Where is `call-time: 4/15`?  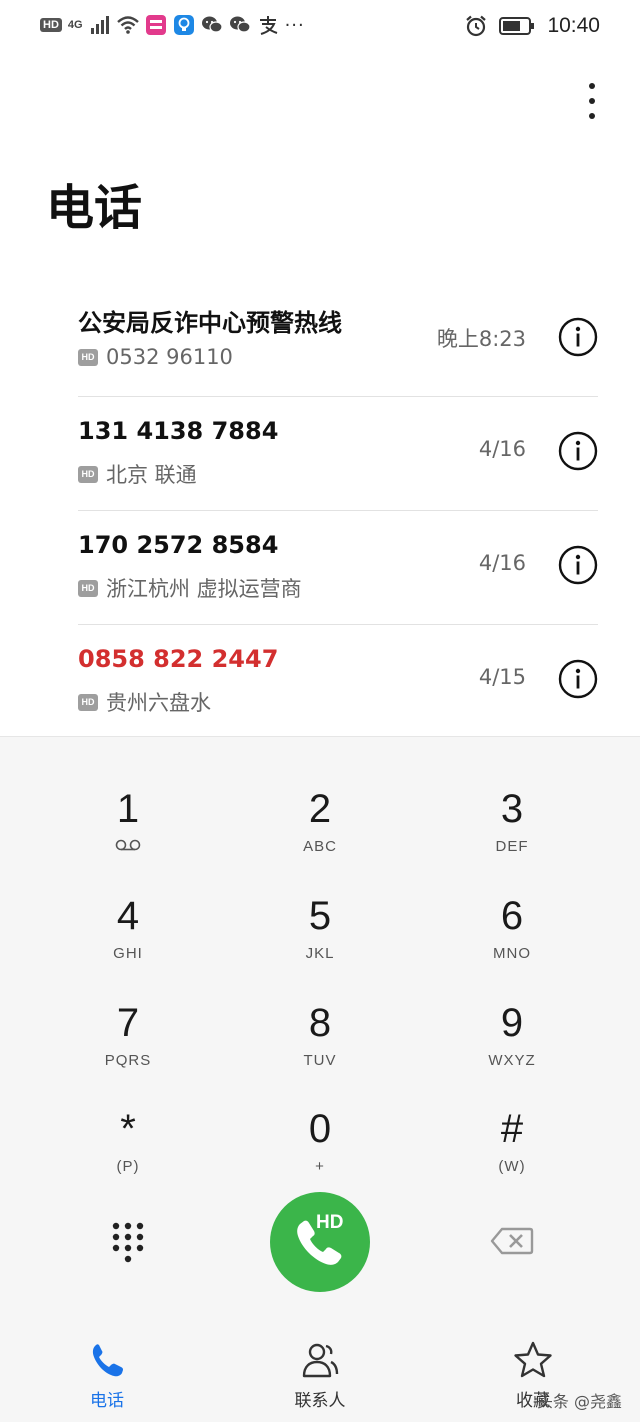
call-time: 4/15 is located at coordinates (502, 677).